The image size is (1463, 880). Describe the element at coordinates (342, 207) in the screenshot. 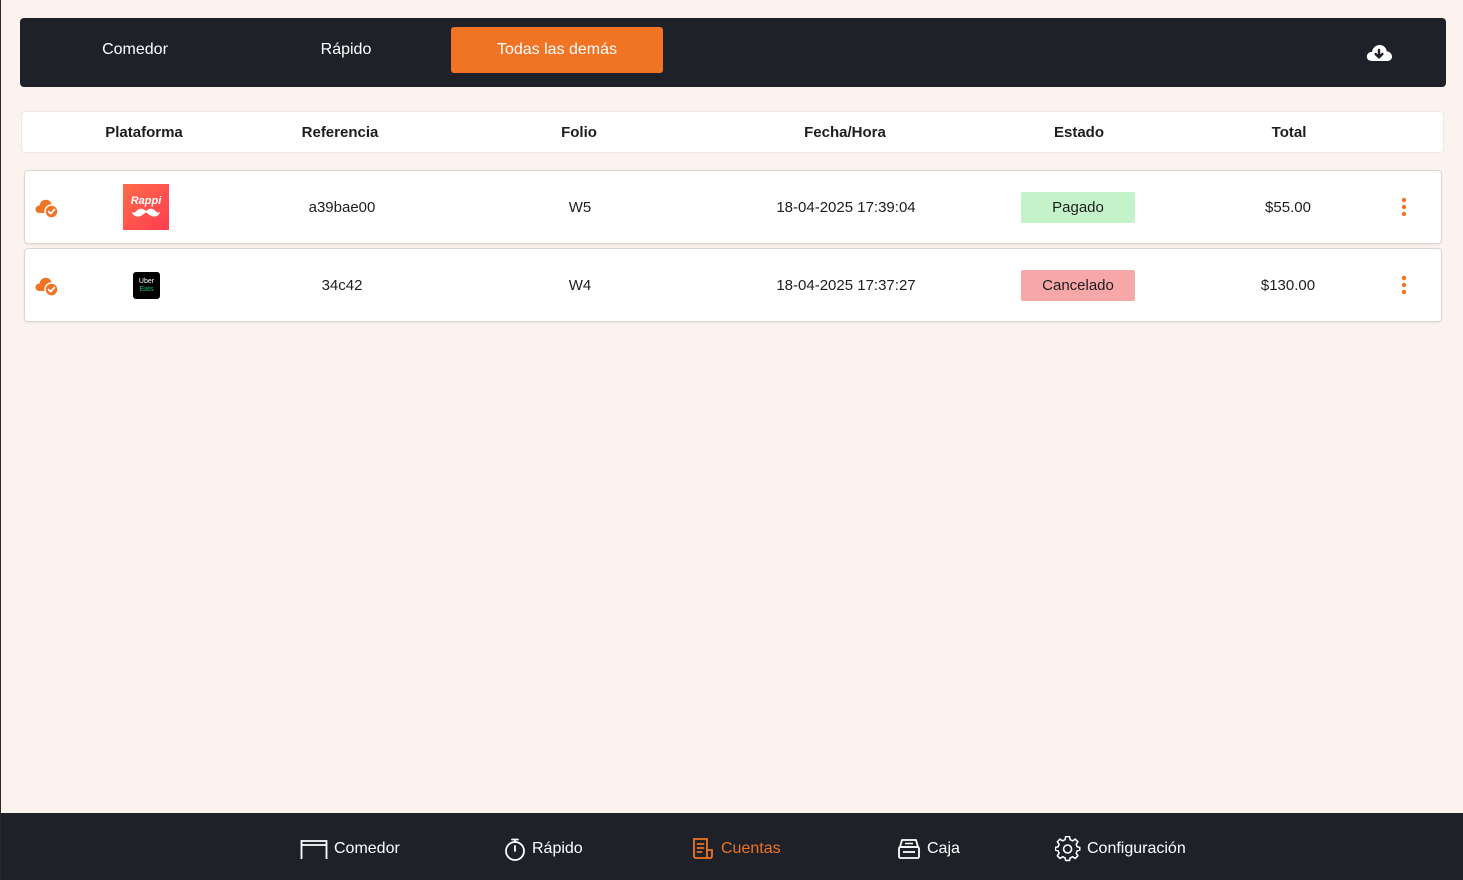

I see `cell-referencia: a39bae00` at that location.